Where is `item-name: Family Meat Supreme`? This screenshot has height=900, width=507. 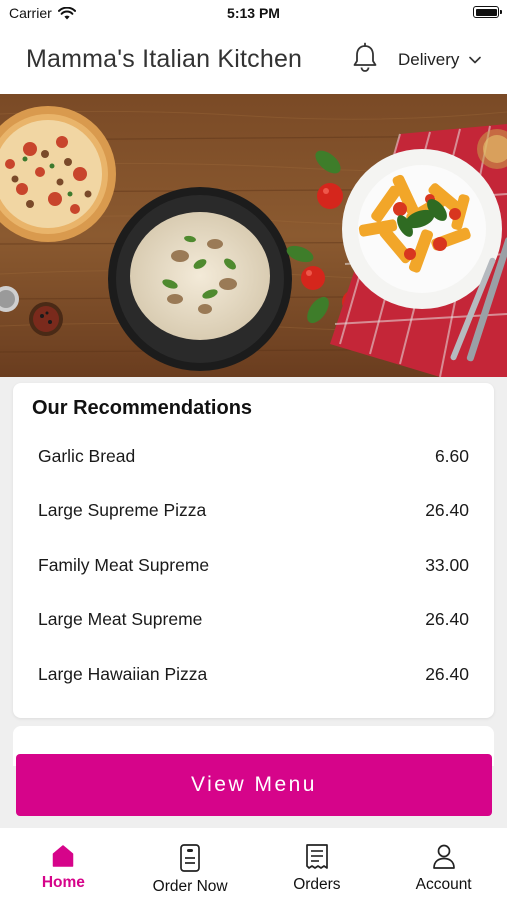 item-name: Family Meat Supreme is located at coordinates (124, 564).